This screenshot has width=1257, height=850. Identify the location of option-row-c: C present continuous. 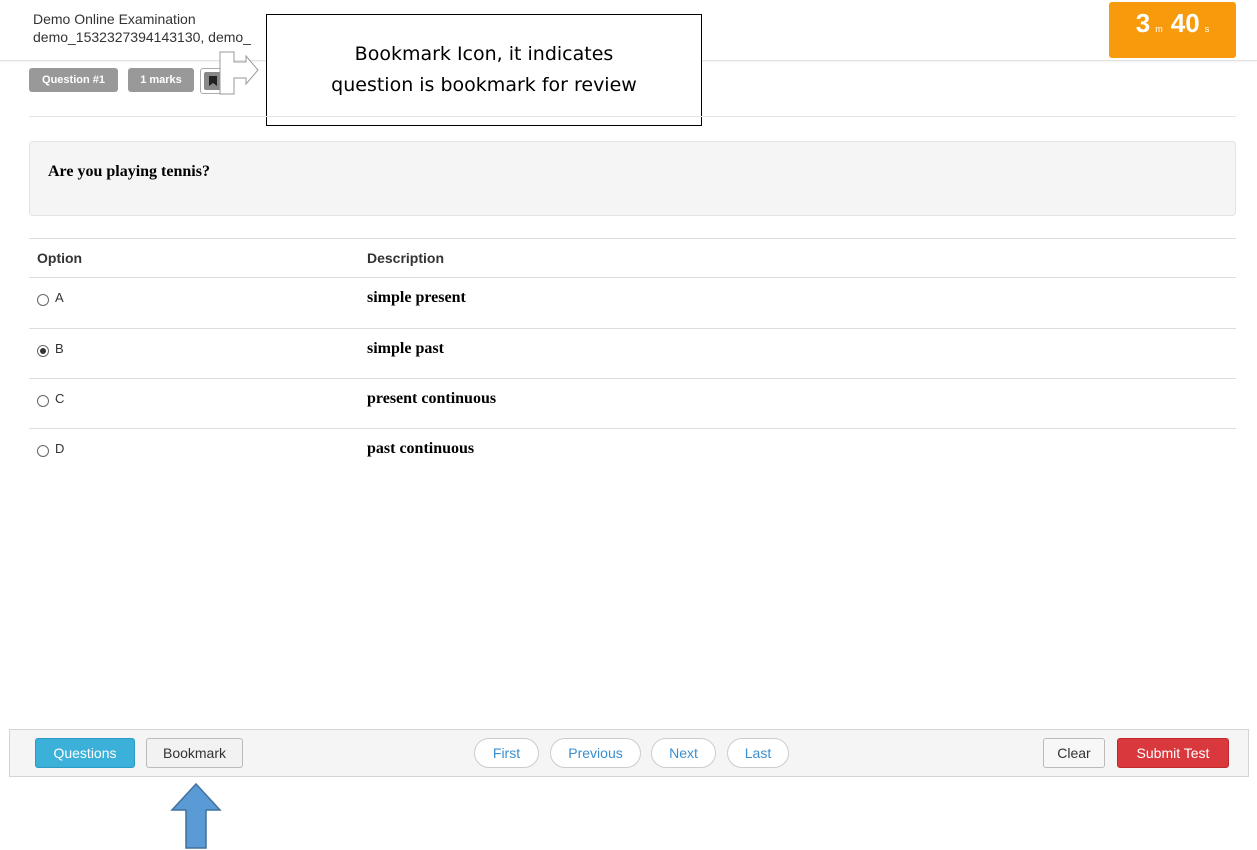
(632, 403).